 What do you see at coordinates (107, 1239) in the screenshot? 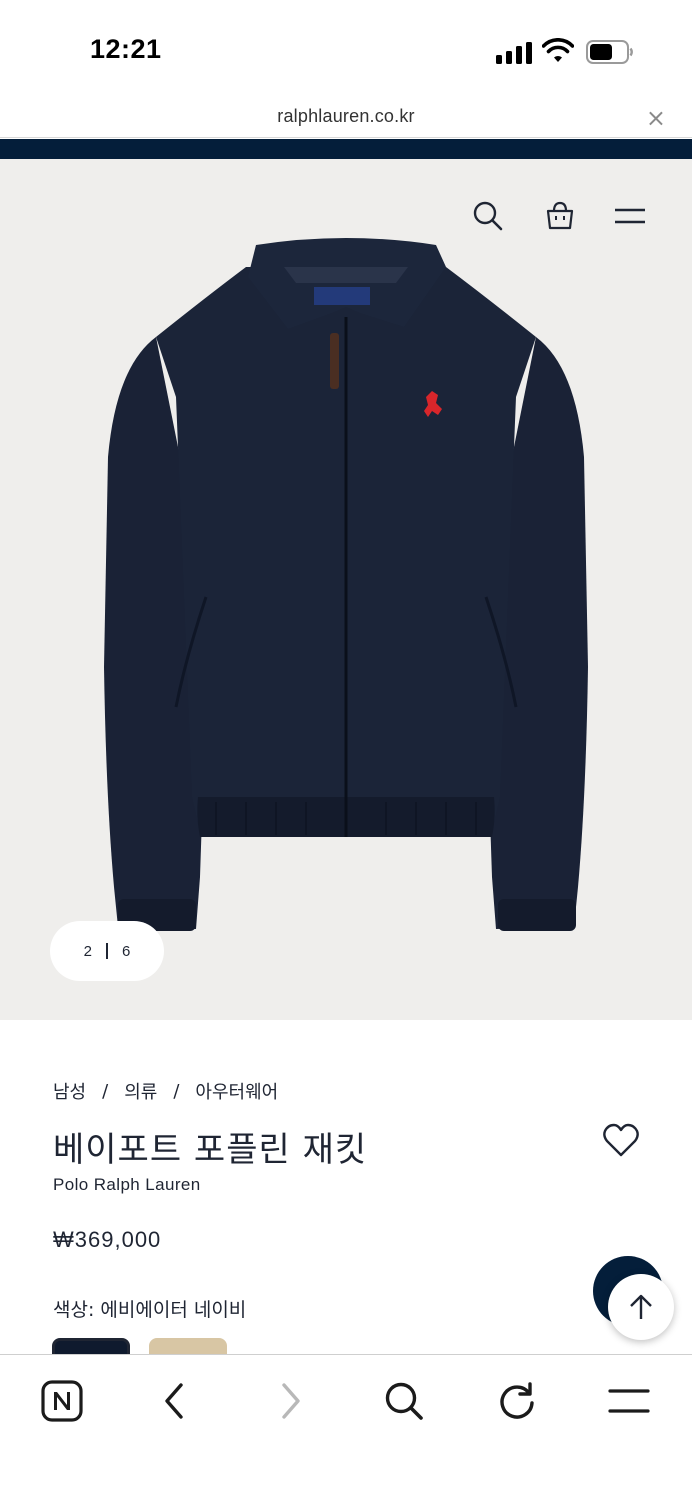
I see `product-price: ₩369,000` at bounding box center [107, 1239].